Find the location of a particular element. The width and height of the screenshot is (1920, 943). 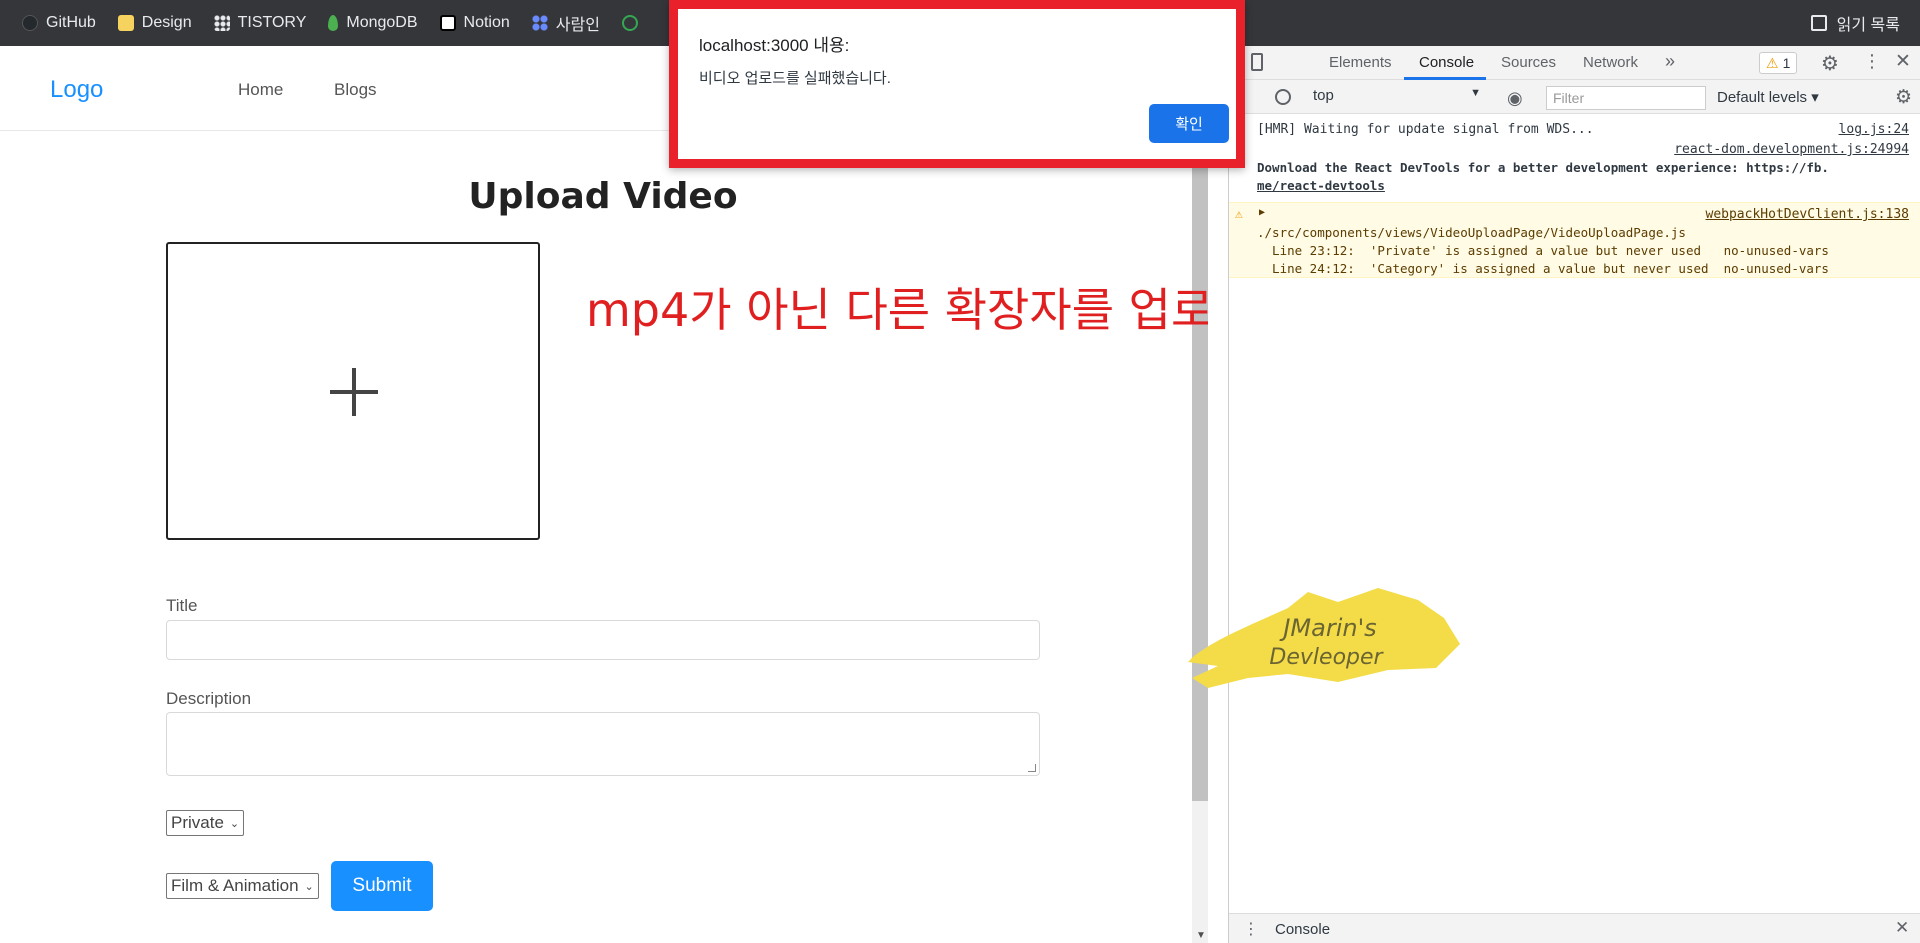

folder-icon is located at coordinates (125, 23).